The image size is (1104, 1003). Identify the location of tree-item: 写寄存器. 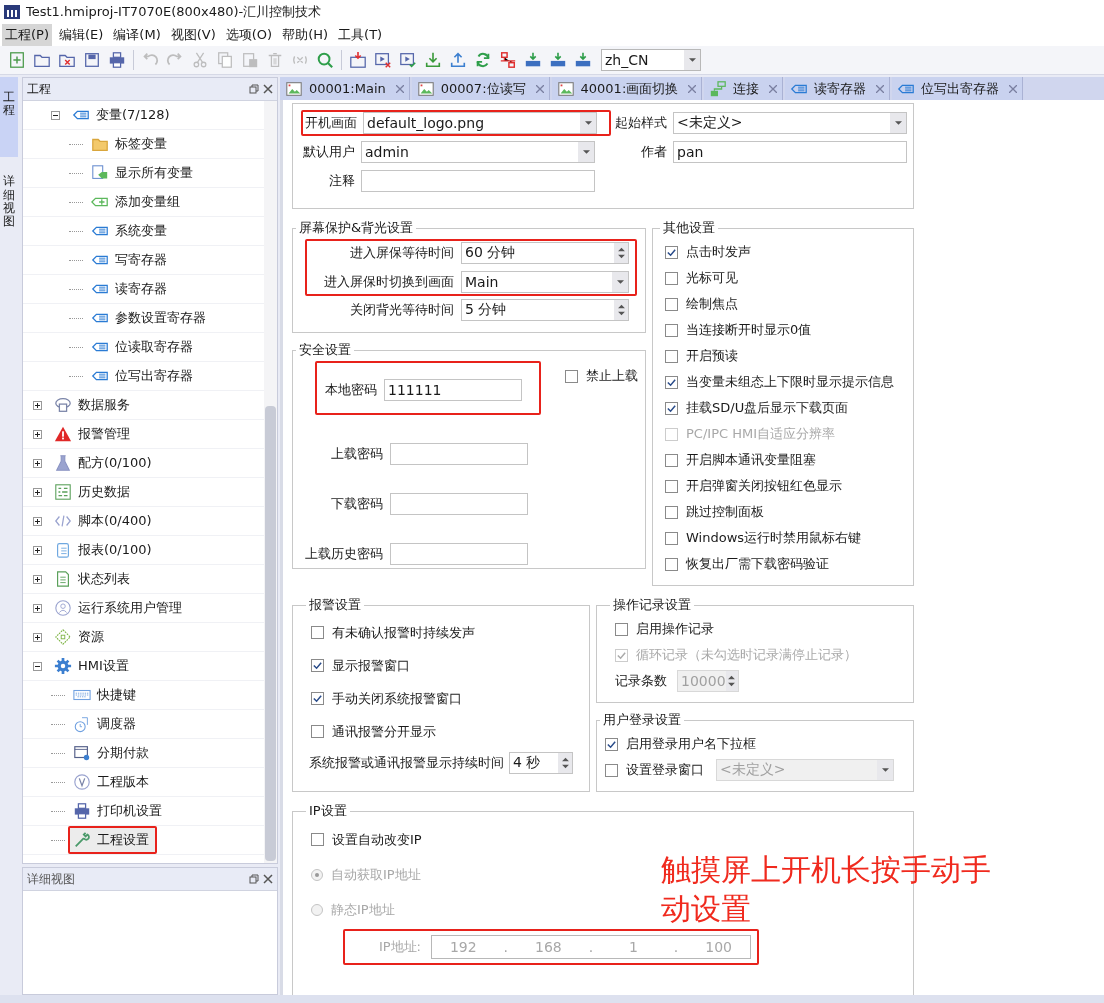
(130, 260).